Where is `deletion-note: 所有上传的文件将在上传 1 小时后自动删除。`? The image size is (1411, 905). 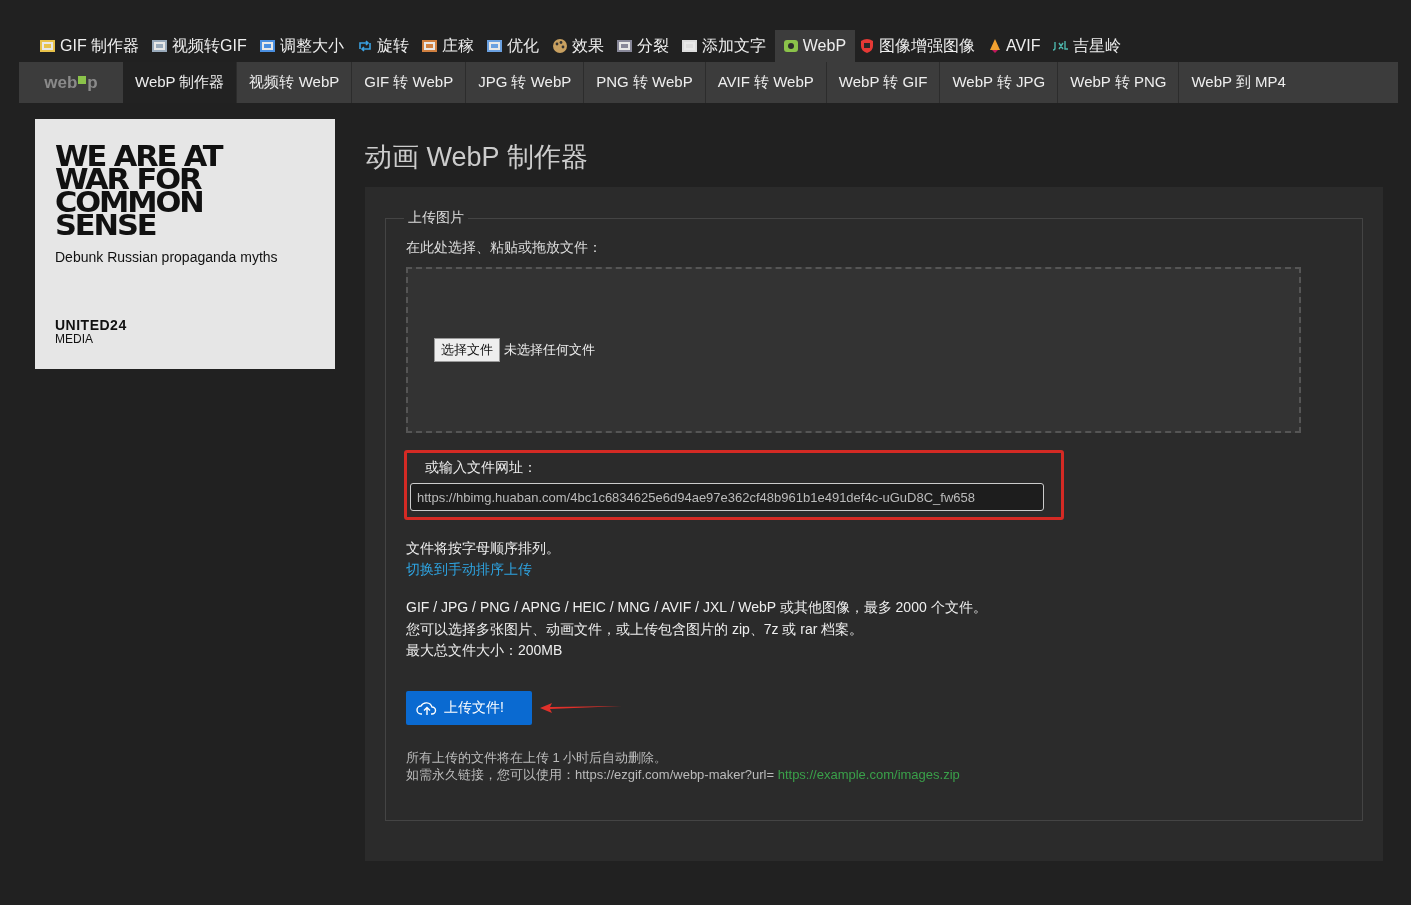
deletion-note: 所有上传的文件将在上传 1 小时后自动删除。 is located at coordinates (537, 757).